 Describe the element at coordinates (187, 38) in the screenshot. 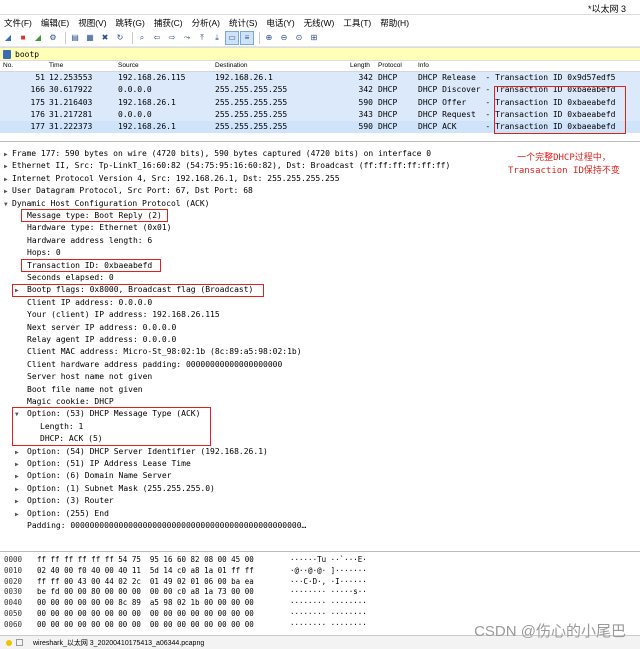

I see `go-to-packet-icon: ⤳` at that location.